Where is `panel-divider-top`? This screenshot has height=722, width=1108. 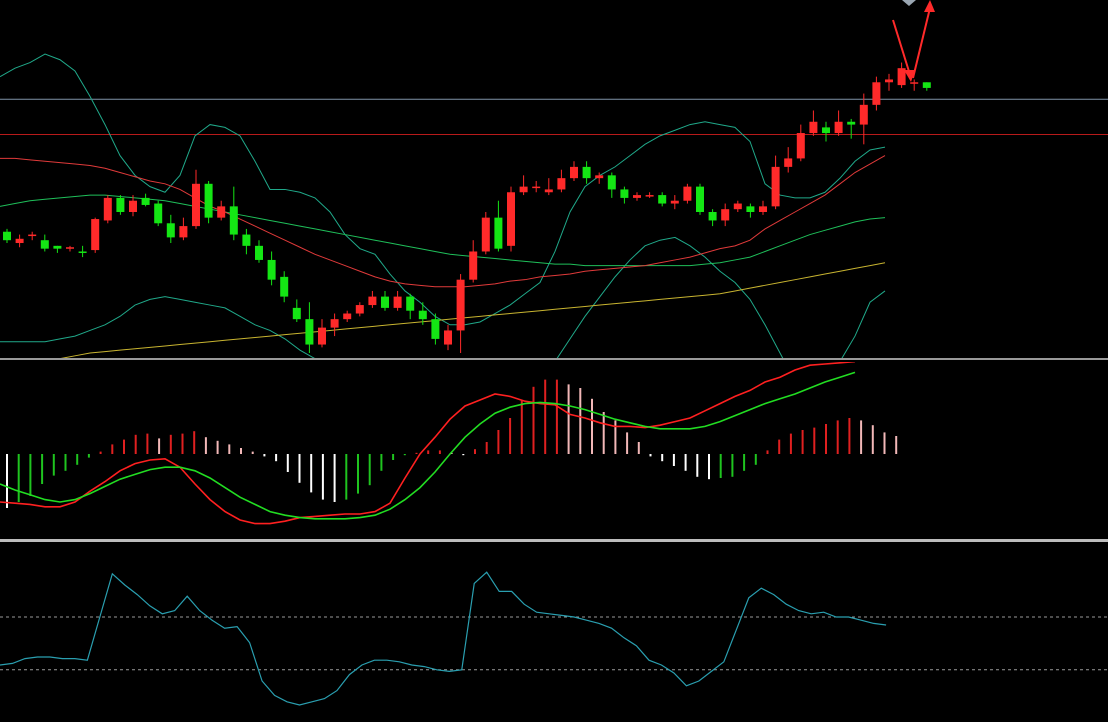 panel-divider-top is located at coordinates (554, 359).